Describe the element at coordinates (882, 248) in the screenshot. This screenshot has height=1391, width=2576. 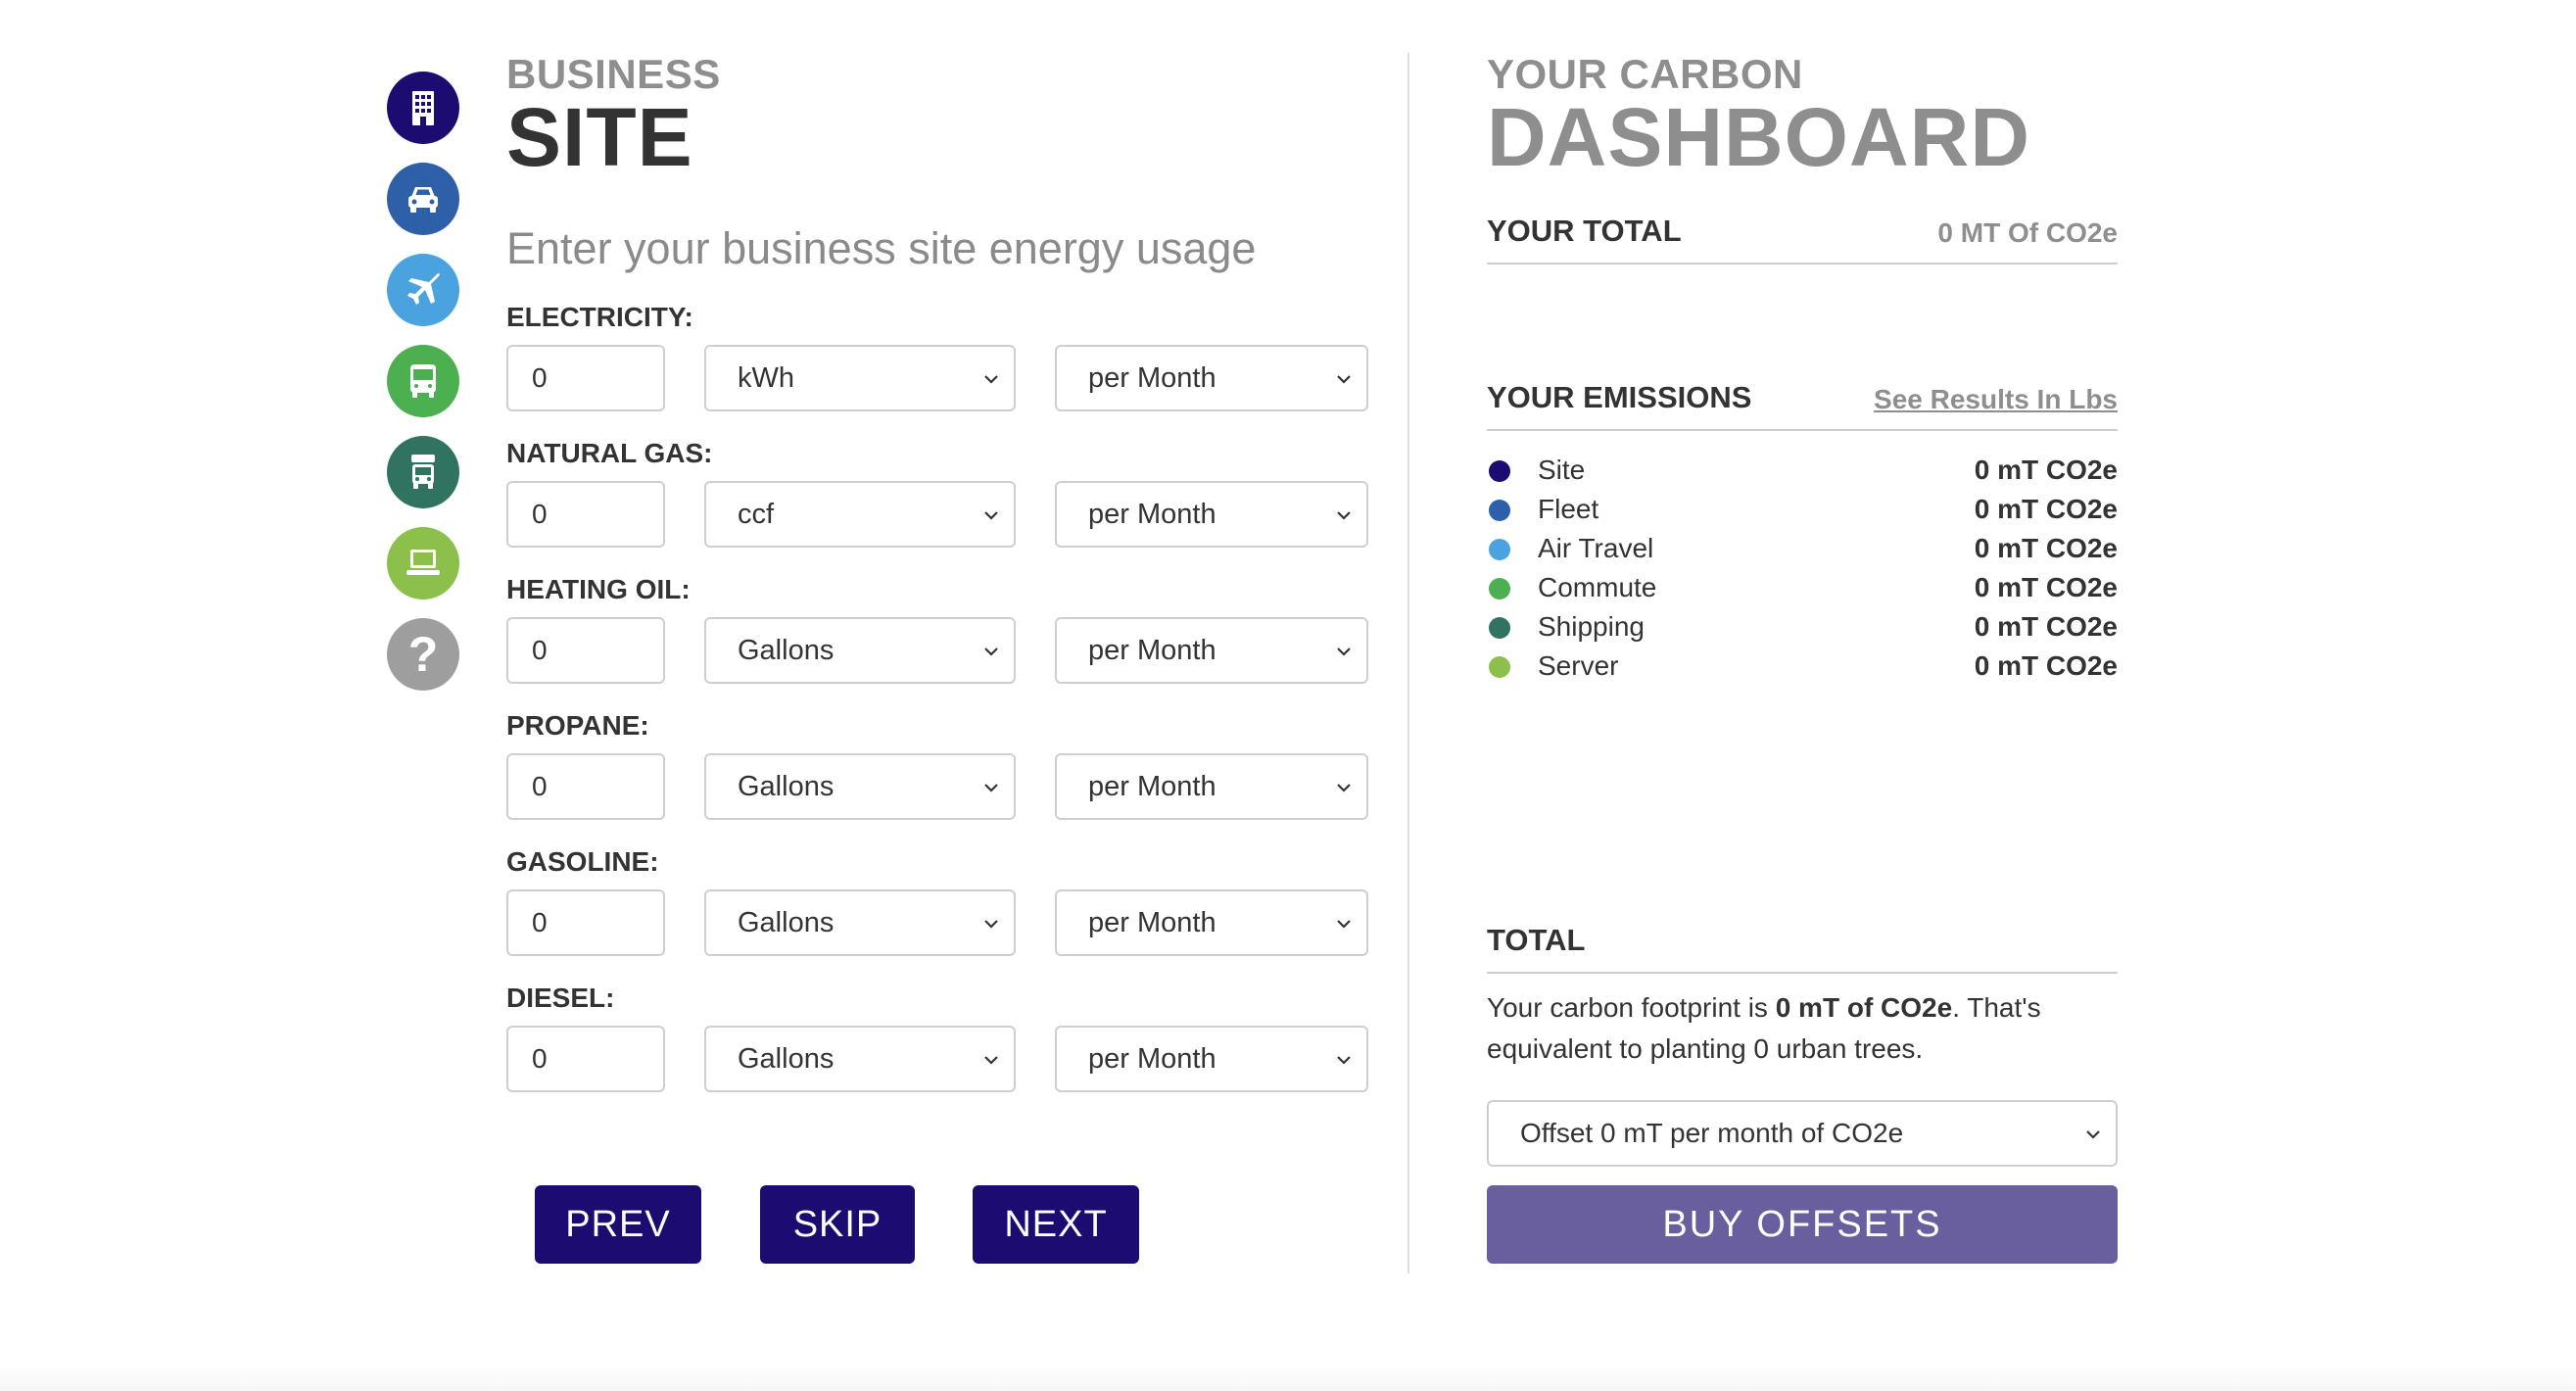
I see `instructions-text: Enter your business site energy usage` at that location.